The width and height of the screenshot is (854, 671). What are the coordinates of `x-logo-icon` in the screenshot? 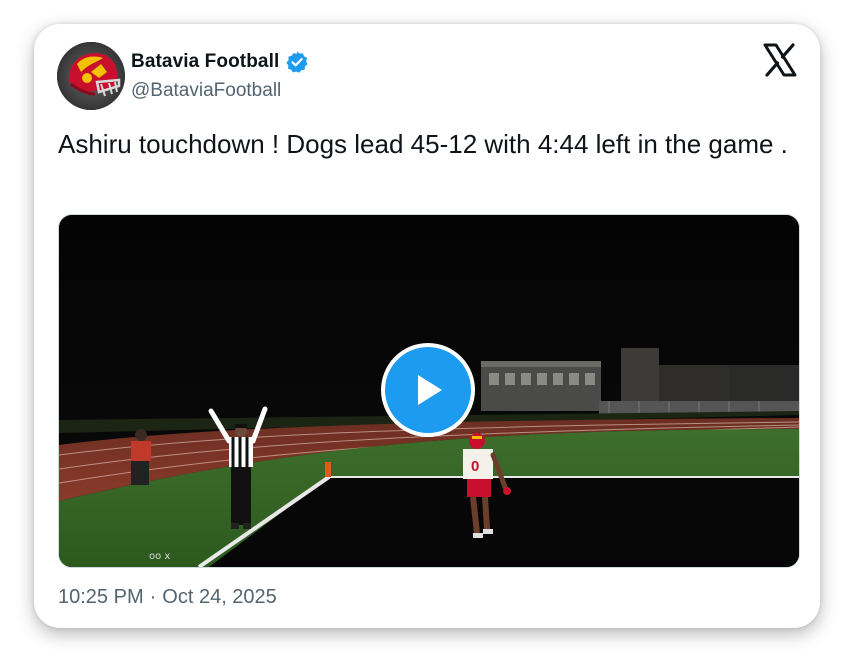 It's located at (780, 60).